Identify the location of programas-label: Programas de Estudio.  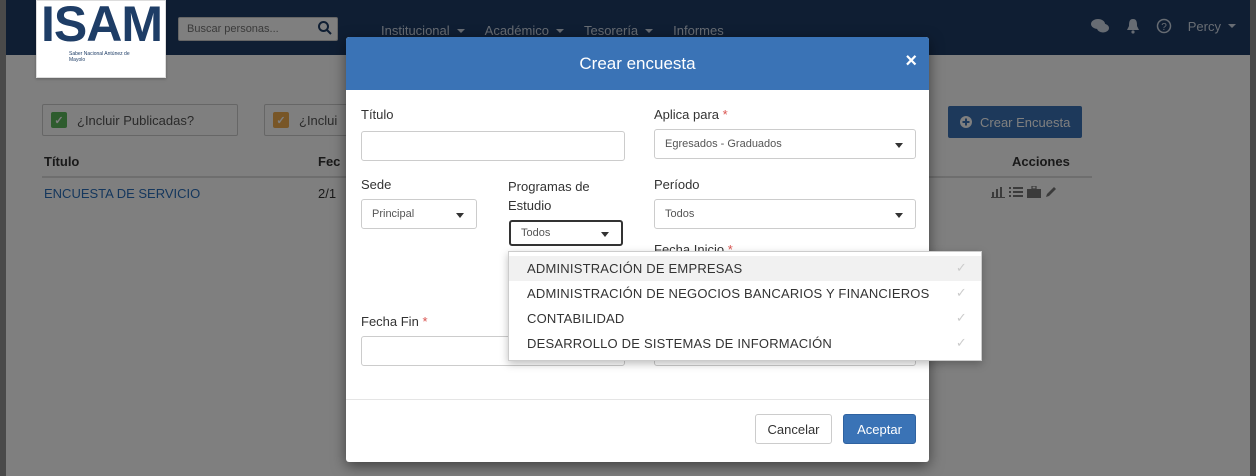
(549, 196).